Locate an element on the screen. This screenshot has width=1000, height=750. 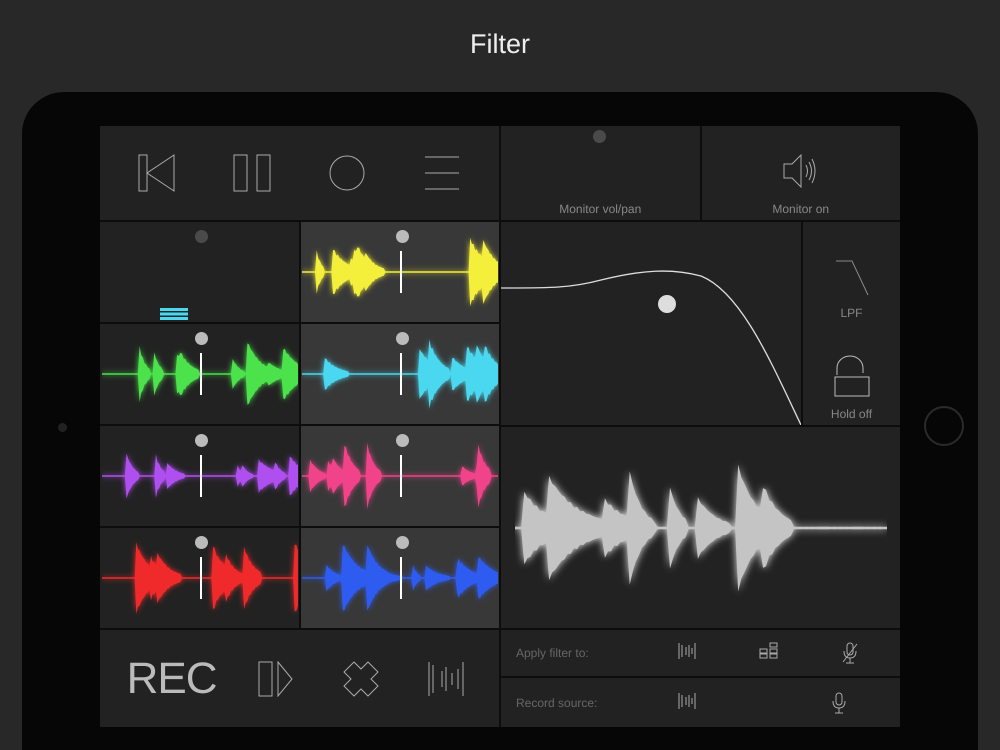
page-title: Filter is located at coordinates (500, 44).